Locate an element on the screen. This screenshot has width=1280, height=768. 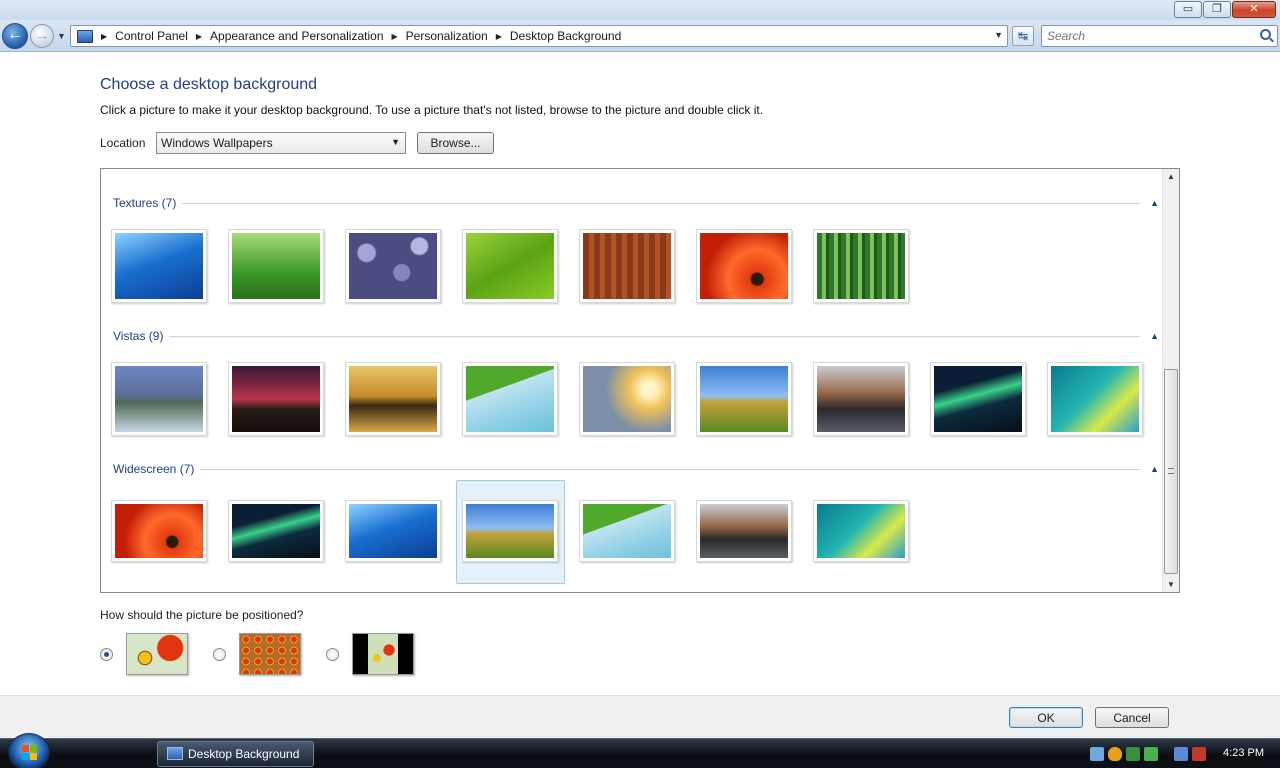
beach-rocks-icon is located at coordinates (393, 399).